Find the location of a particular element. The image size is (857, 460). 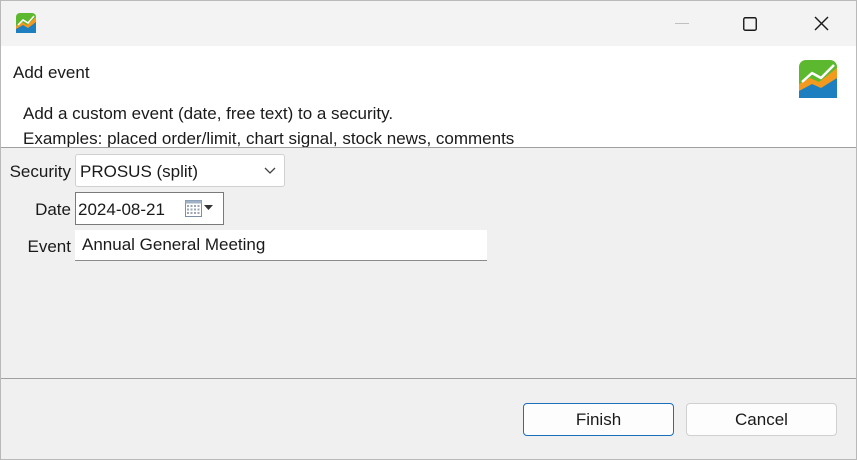

dropdown-arrow-icon is located at coordinates (208, 208).